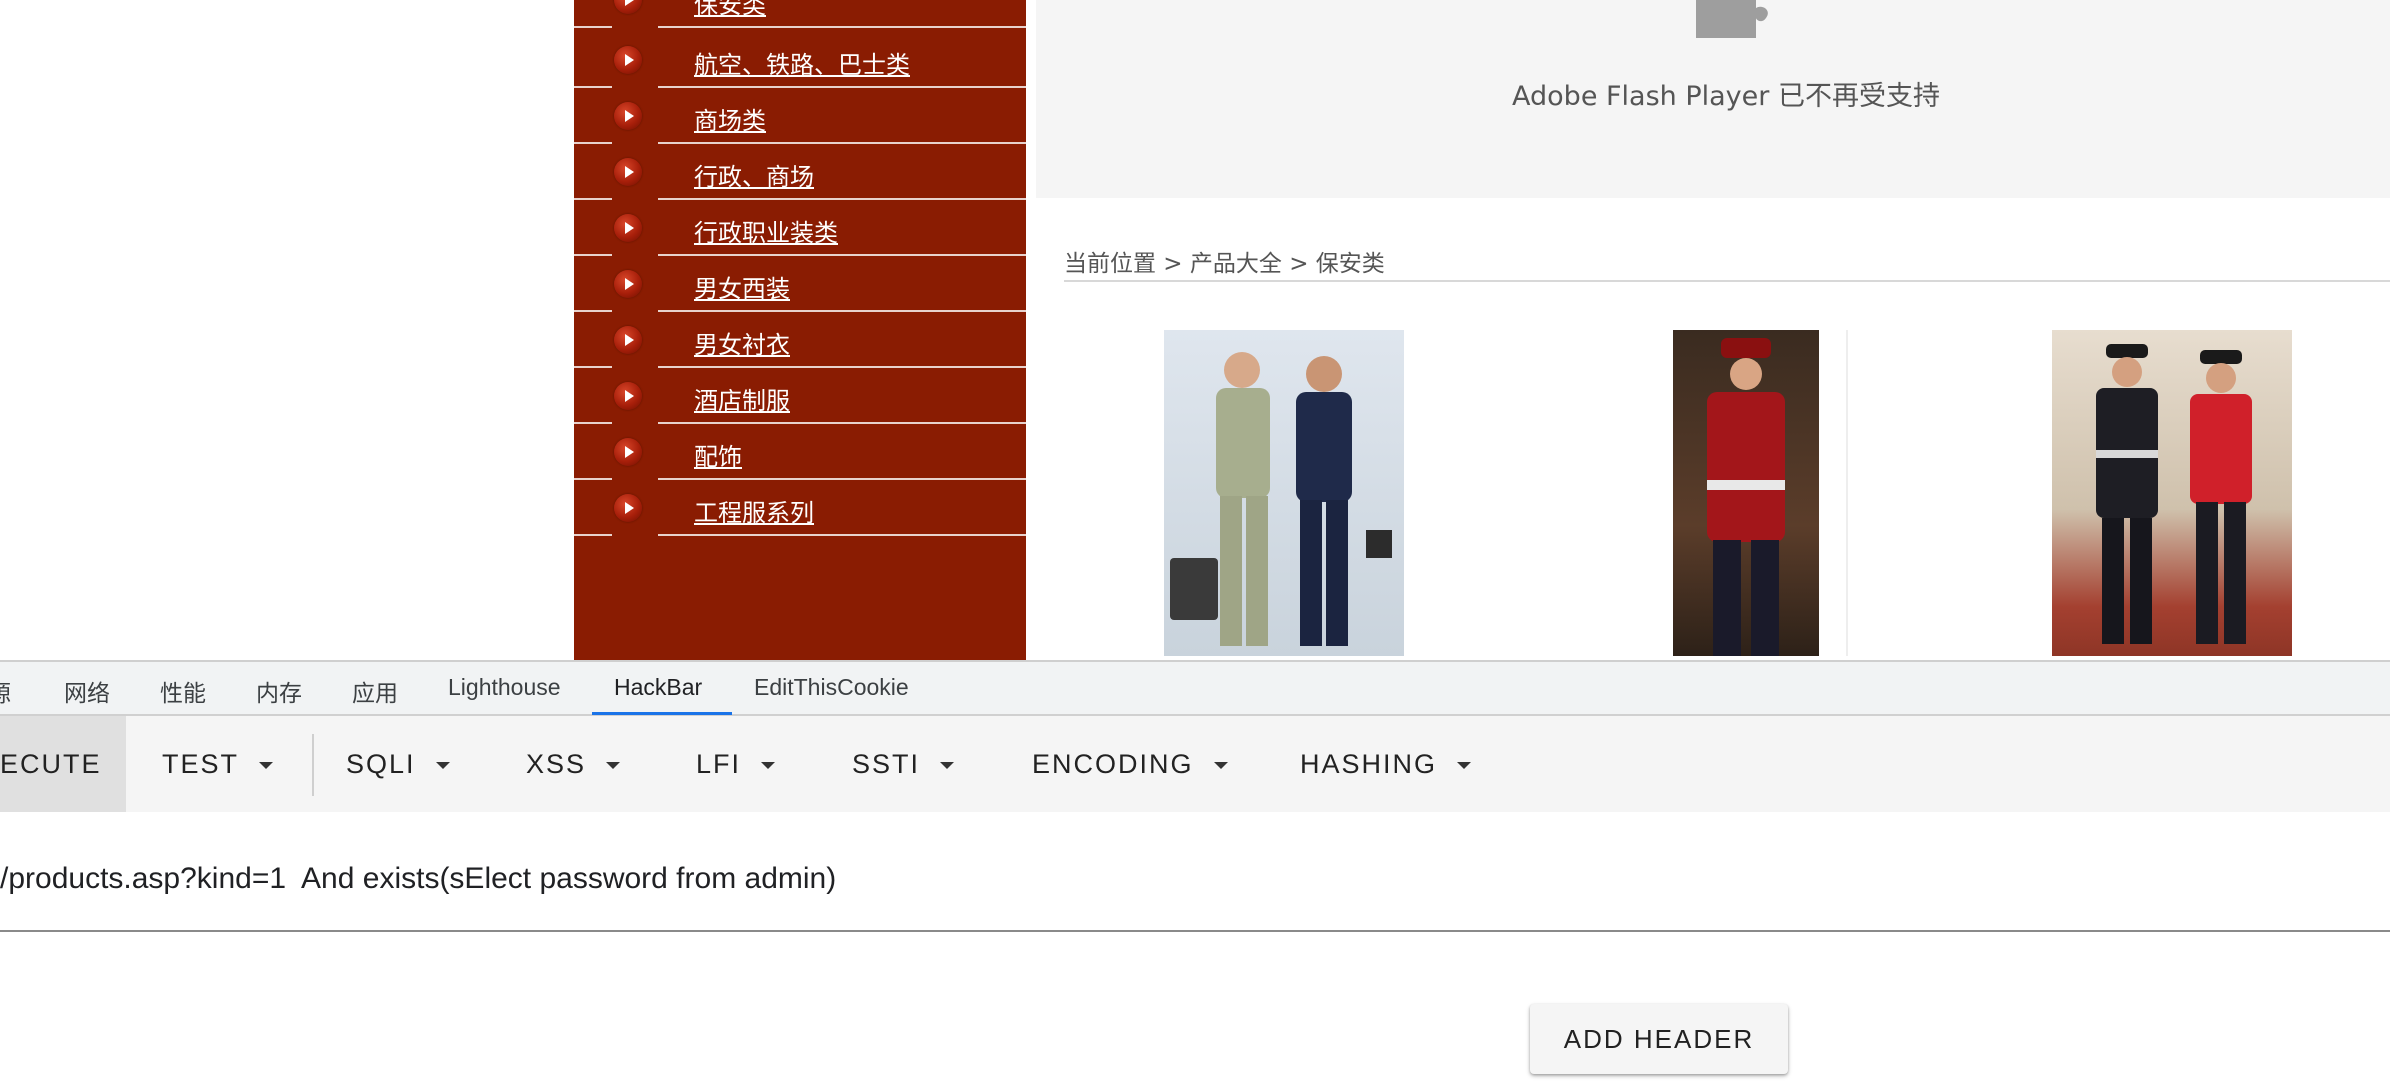  Describe the element at coordinates (800, 284) in the screenshot. I see `sidebar-item-suits: 男女西装` at that location.